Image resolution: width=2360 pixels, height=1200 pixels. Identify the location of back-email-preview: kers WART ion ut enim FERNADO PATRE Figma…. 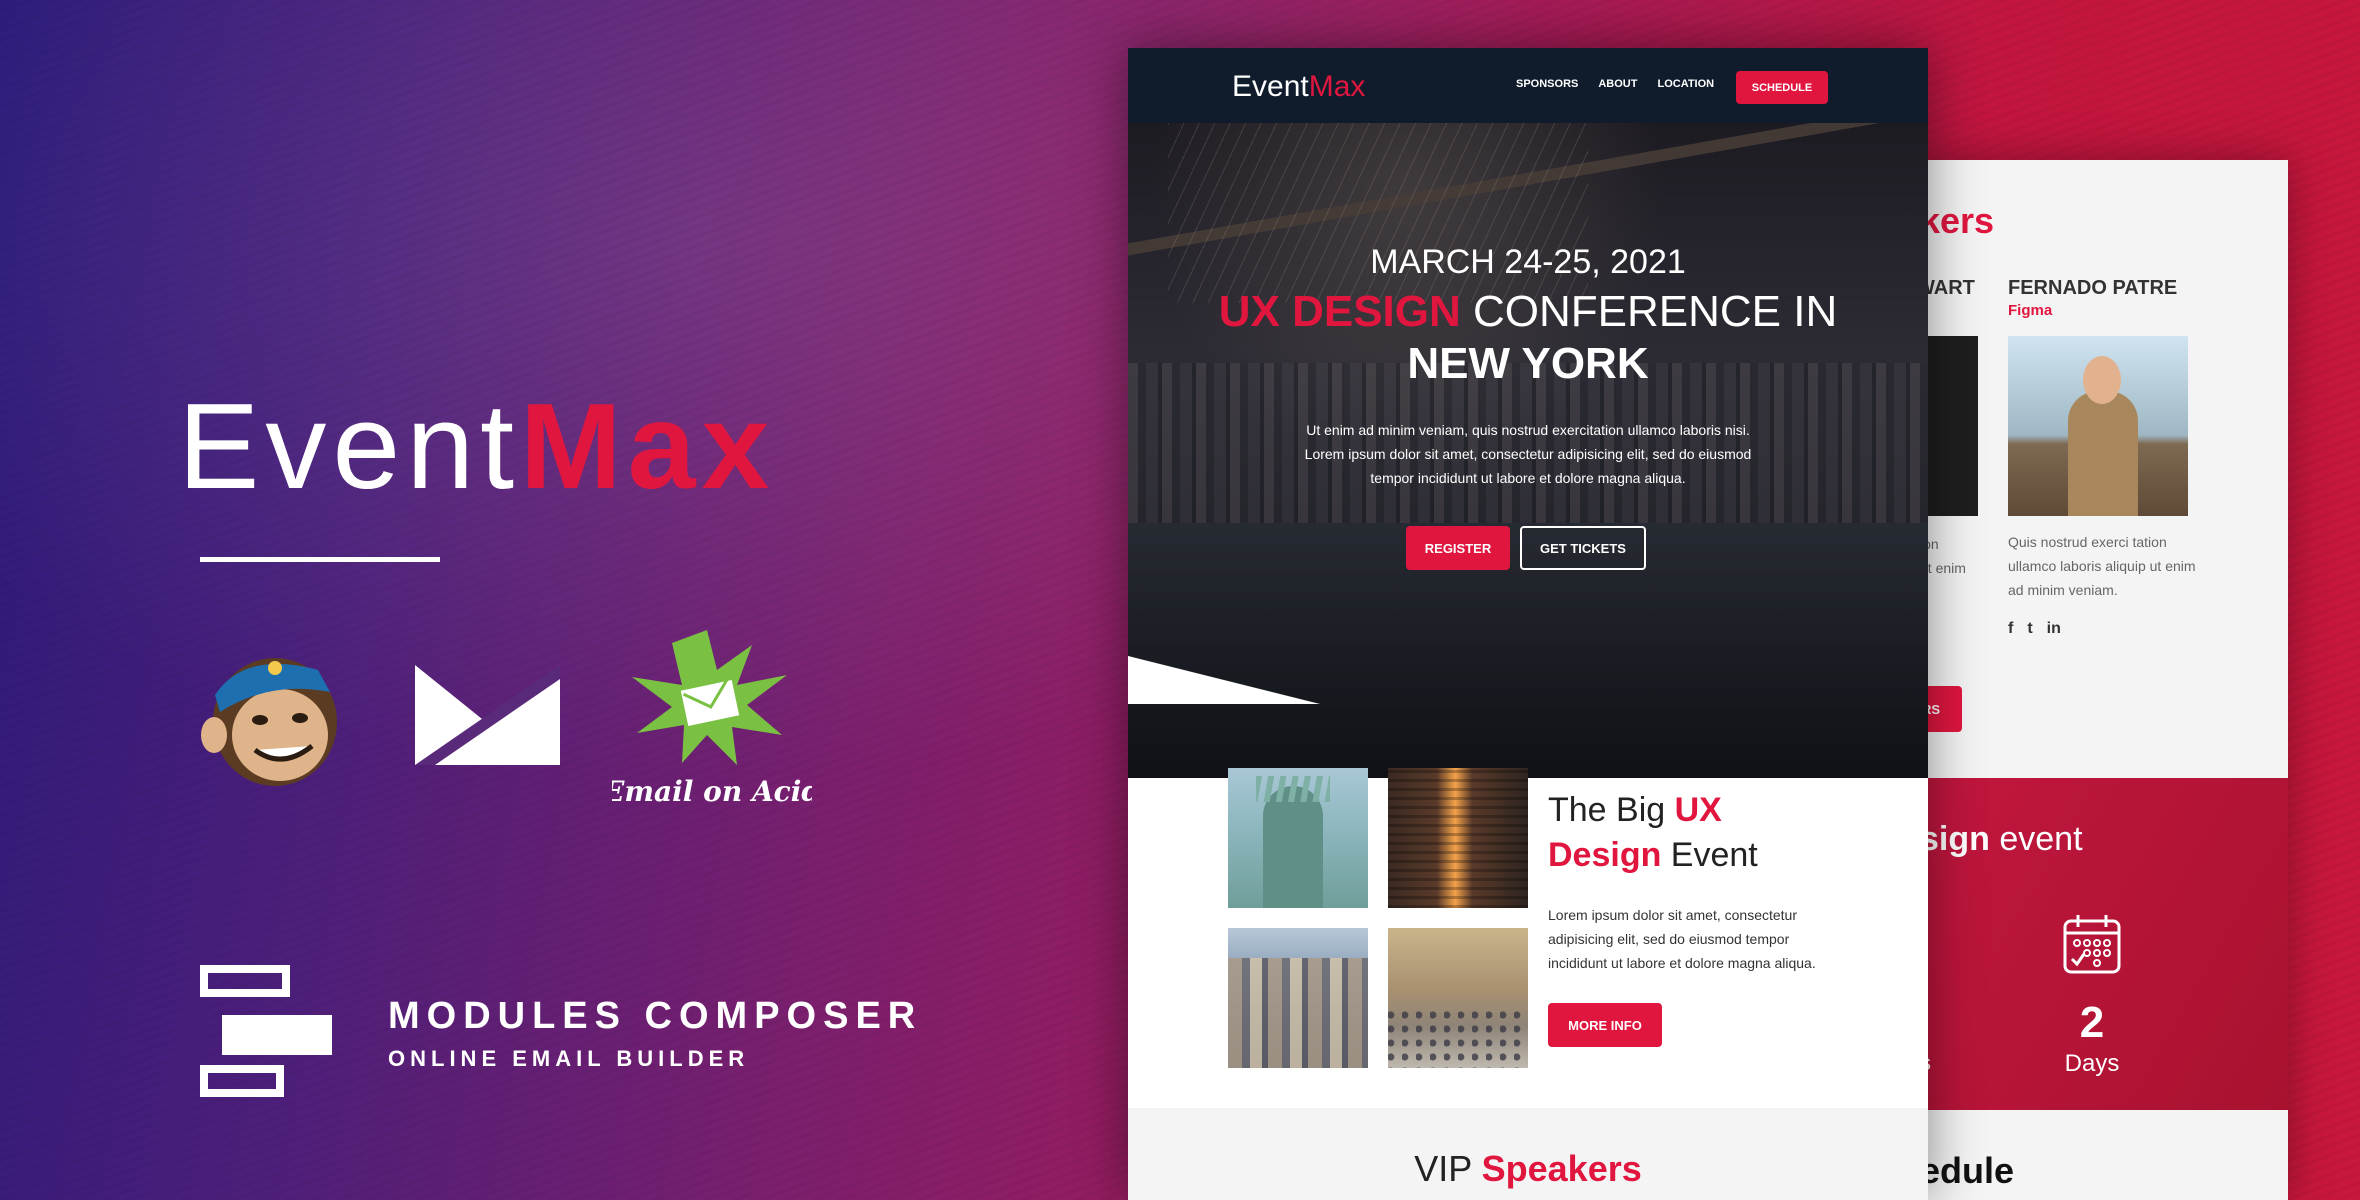
(2104, 680).